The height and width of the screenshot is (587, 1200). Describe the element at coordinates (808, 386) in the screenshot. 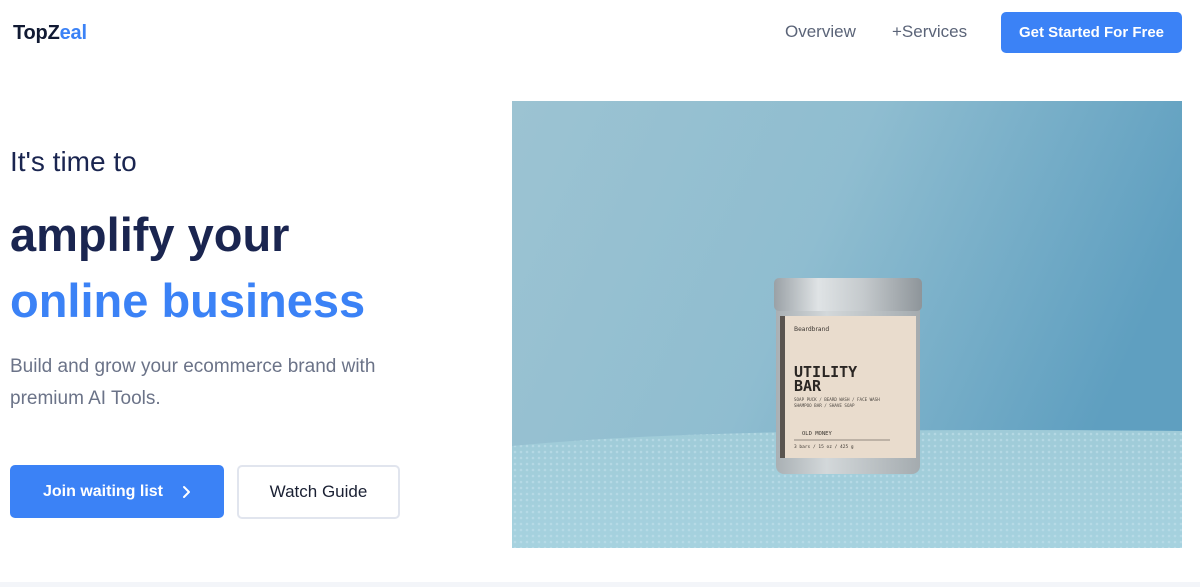

I see `product-name-line2: BAR` at that location.